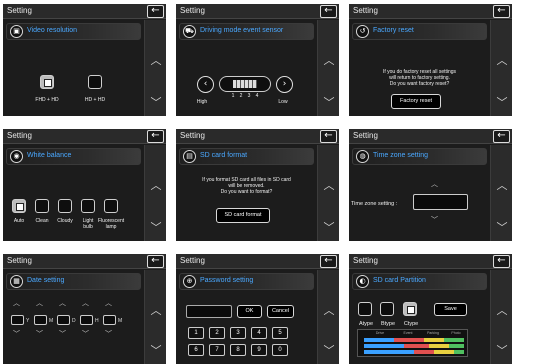  I want to click on keypad-key: 8, so click(238, 350).